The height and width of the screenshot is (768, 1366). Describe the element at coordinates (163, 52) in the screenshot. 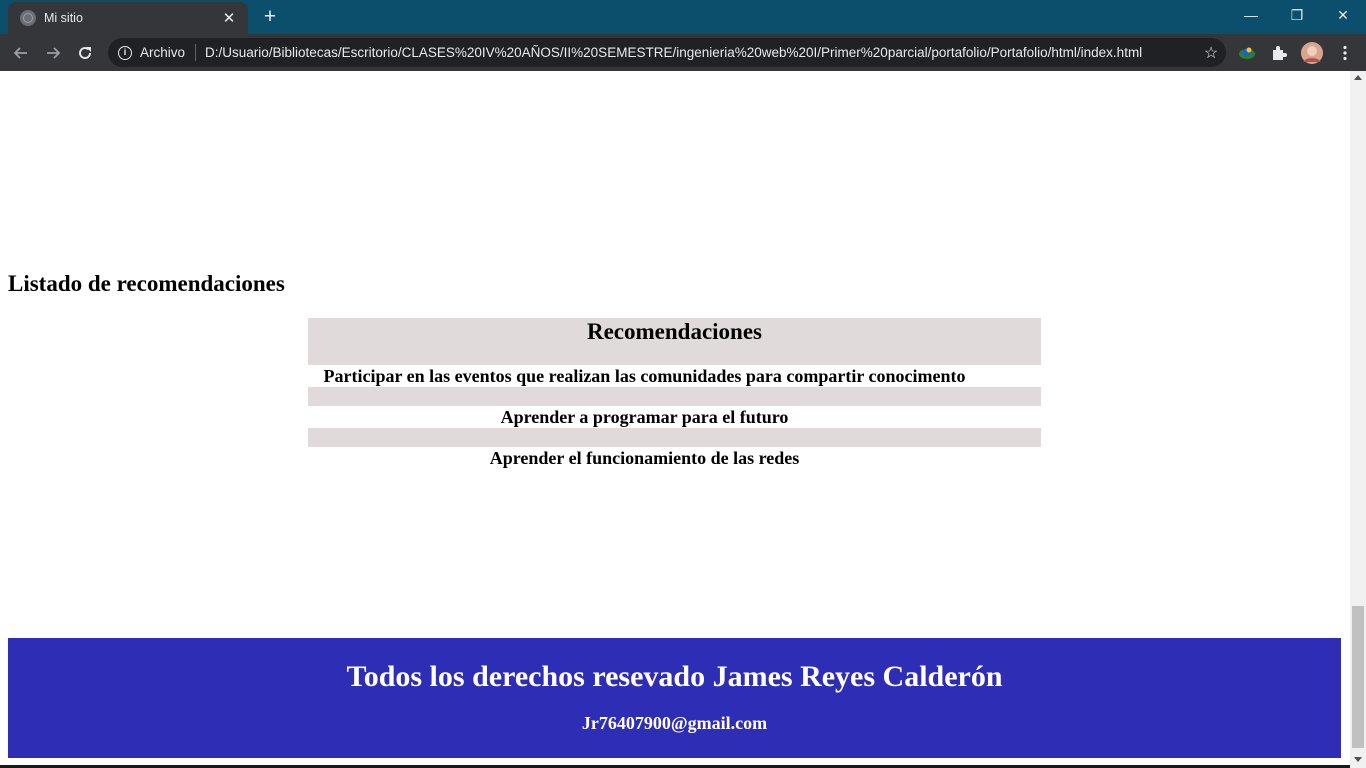

I see `file-scheme-label: Archivo` at that location.